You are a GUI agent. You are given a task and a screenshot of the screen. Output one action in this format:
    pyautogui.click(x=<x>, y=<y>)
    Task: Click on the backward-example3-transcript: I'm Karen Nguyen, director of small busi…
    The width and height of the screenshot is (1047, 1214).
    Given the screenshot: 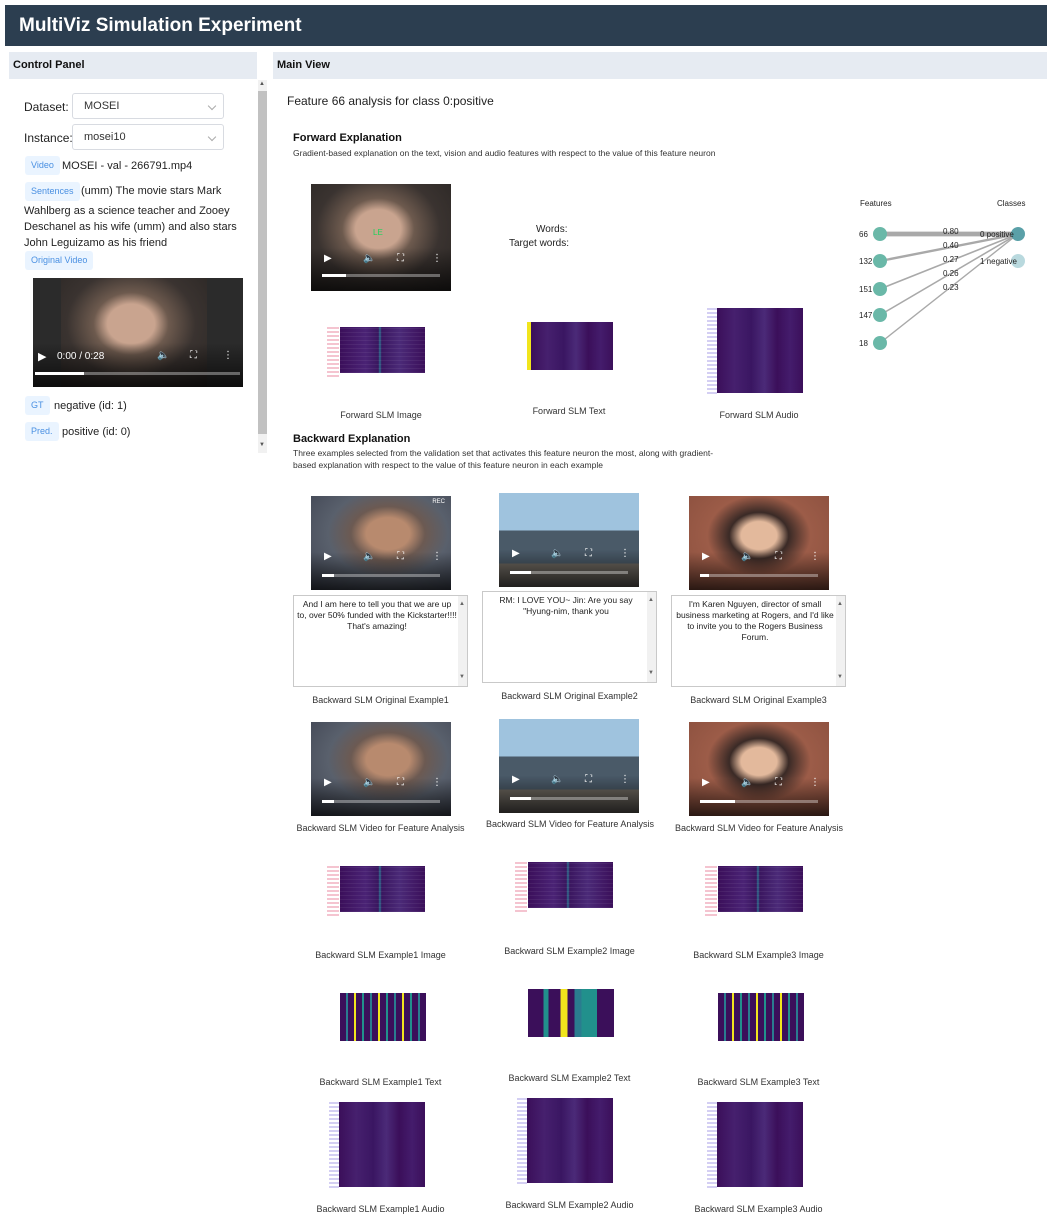 What is the action you would take?
    pyautogui.click(x=758, y=641)
    